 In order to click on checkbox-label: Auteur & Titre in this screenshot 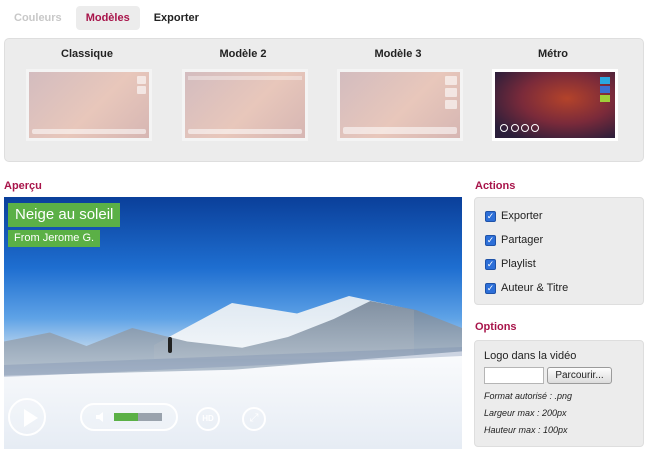, I will do `click(535, 288)`.